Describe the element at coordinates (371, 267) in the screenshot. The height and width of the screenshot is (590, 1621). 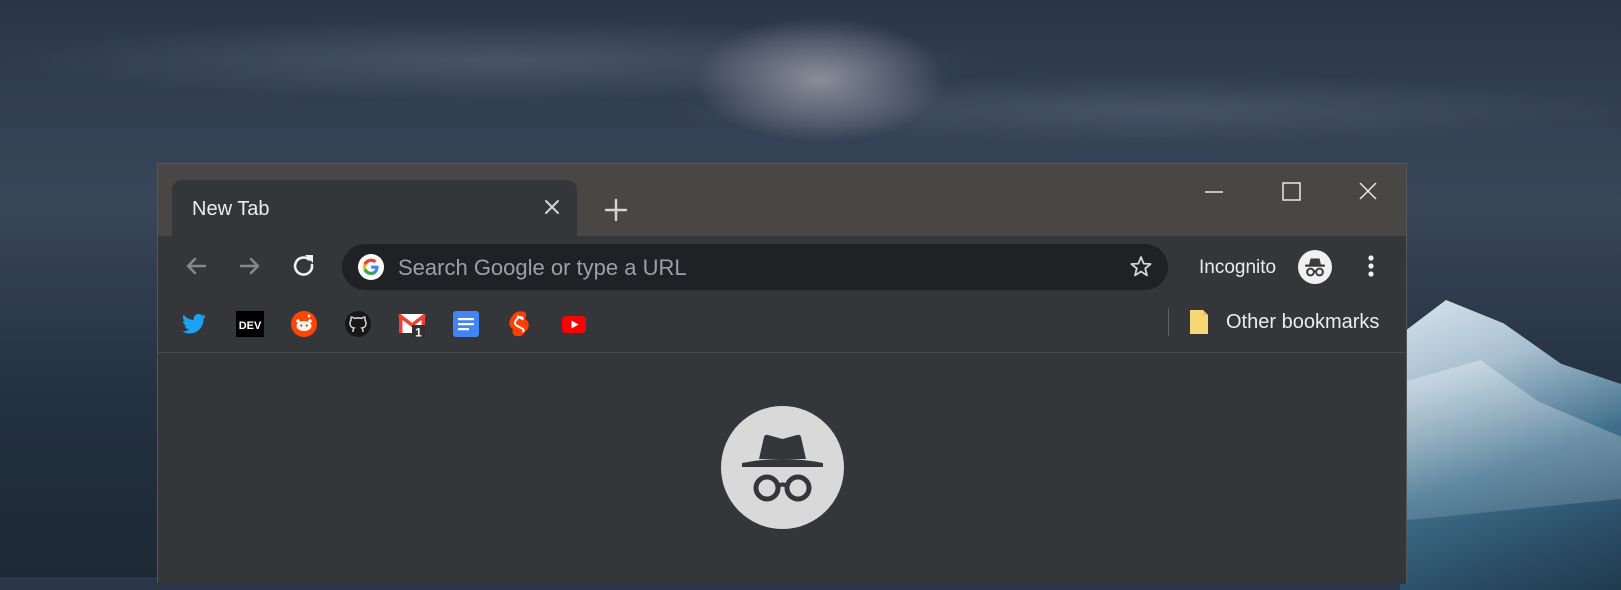
I see `google-g-icon` at that location.